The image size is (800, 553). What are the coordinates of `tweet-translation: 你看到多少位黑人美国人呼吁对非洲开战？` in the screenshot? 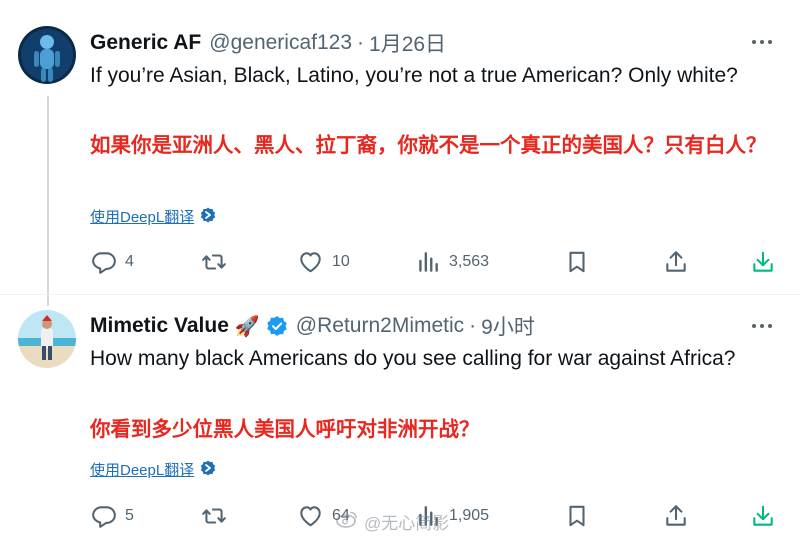 It's located at (285, 429).